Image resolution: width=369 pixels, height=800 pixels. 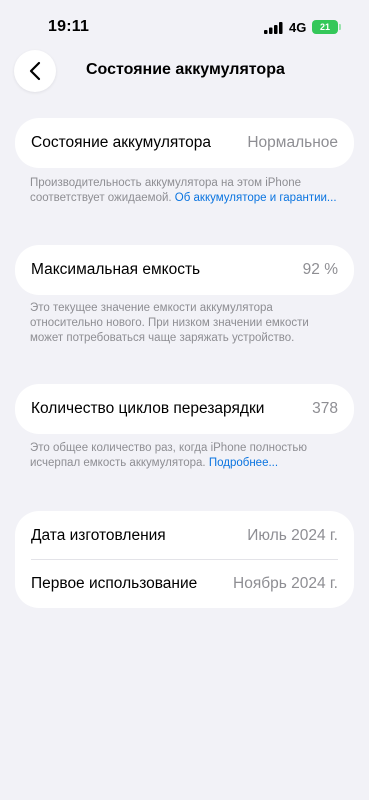 I want to click on max-capacity-label: Максимальная емкость, so click(x=116, y=269).